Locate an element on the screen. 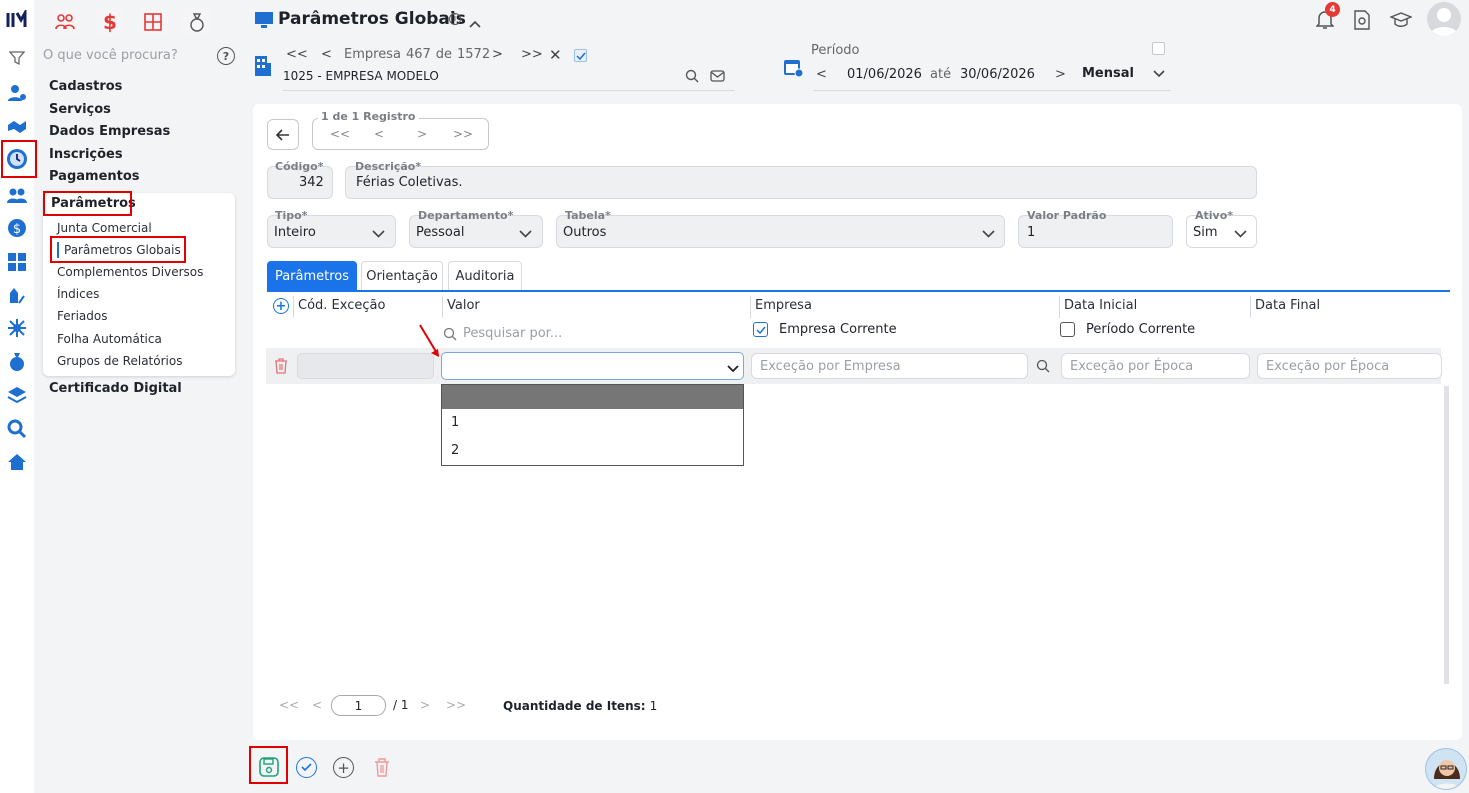 The image size is (1469, 793). graduation-cap-icon is located at coordinates (1401, 22).